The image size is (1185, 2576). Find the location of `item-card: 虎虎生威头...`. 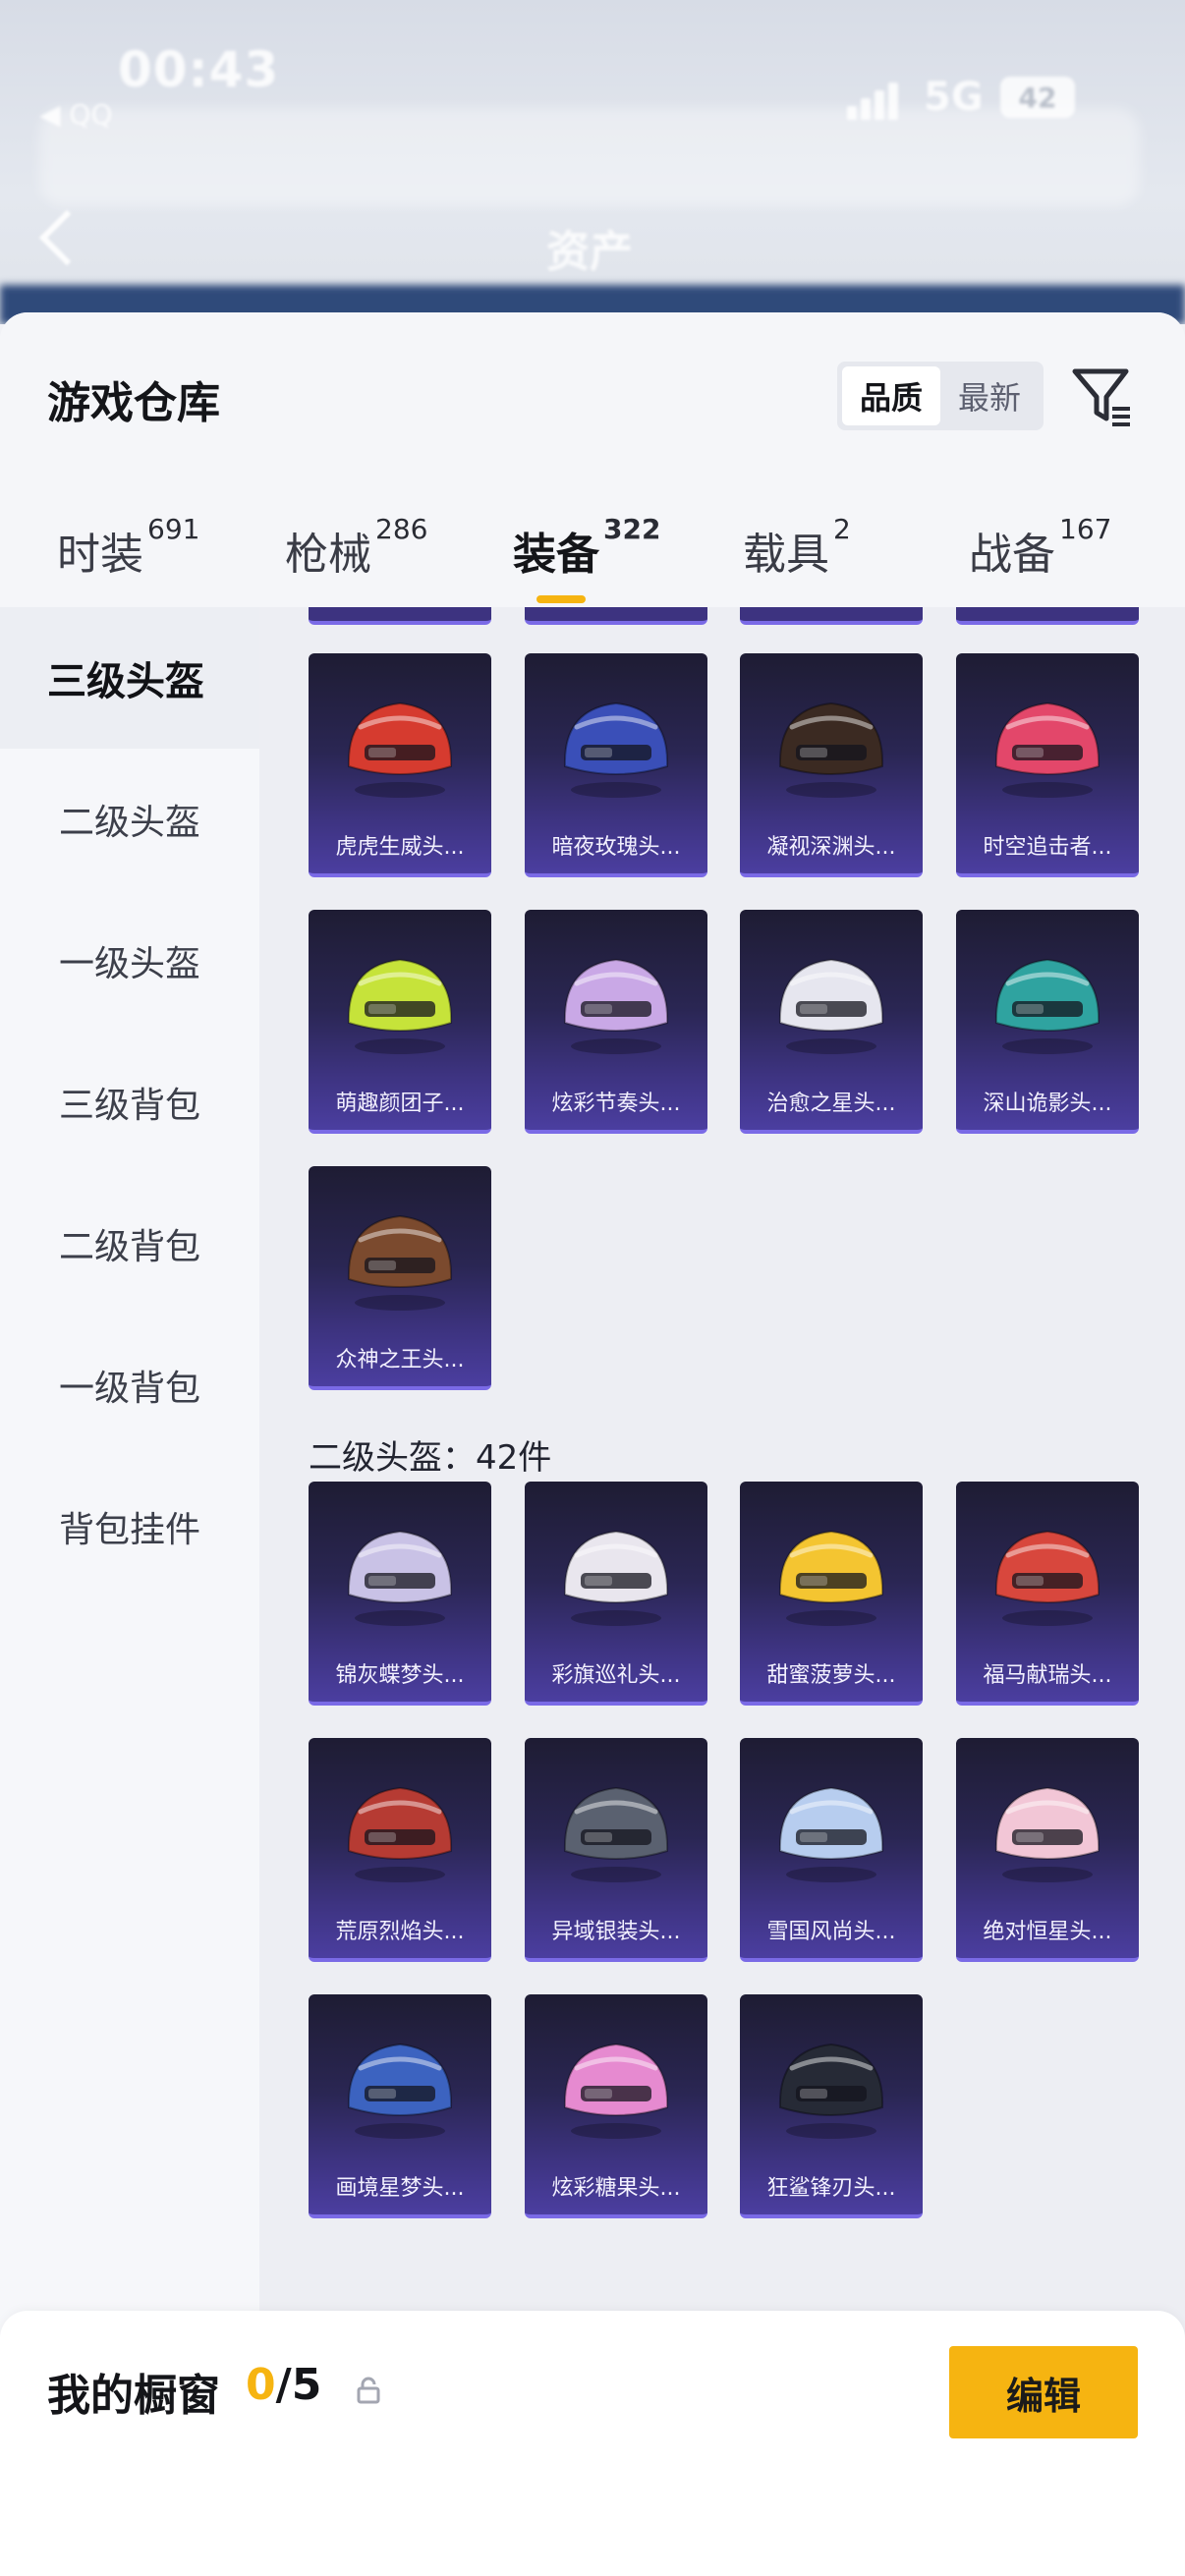

item-card: 虎虎生威头... is located at coordinates (400, 765).